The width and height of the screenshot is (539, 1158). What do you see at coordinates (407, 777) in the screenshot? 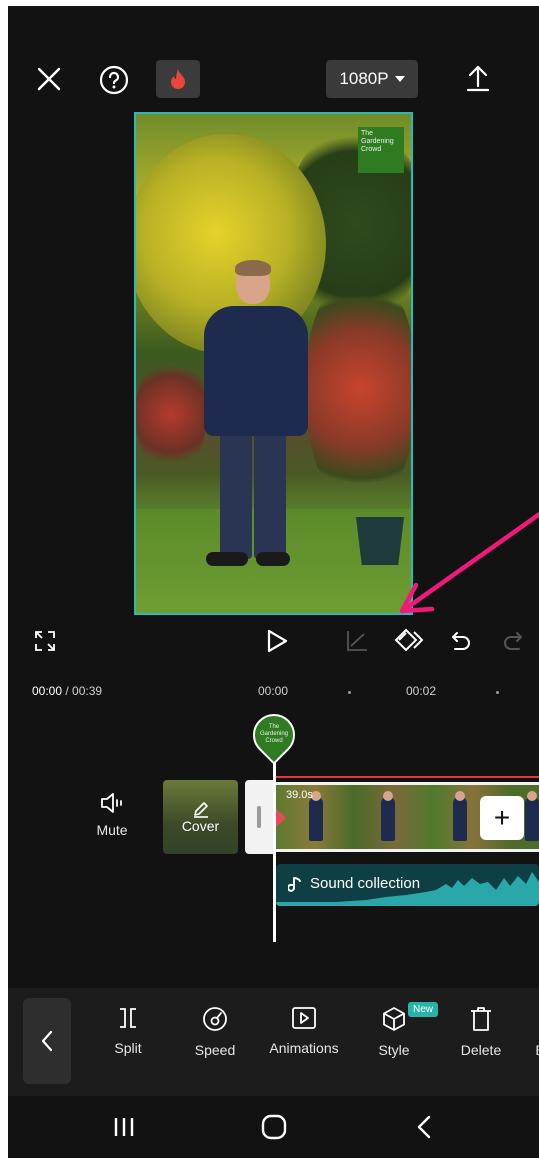
I see `clip-range-line` at bounding box center [407, 777].